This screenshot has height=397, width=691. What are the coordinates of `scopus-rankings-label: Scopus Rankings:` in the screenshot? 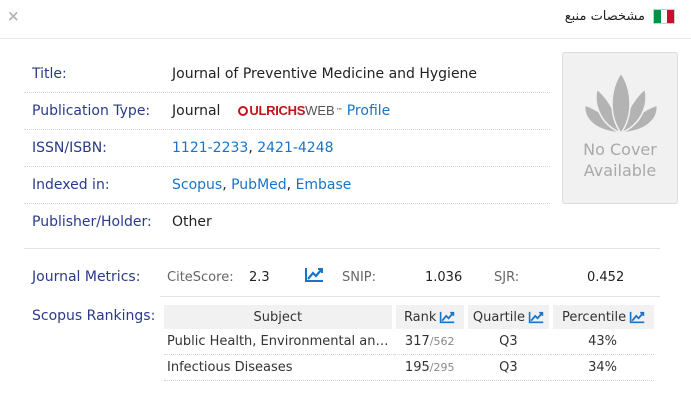 It's located at (94, 316).